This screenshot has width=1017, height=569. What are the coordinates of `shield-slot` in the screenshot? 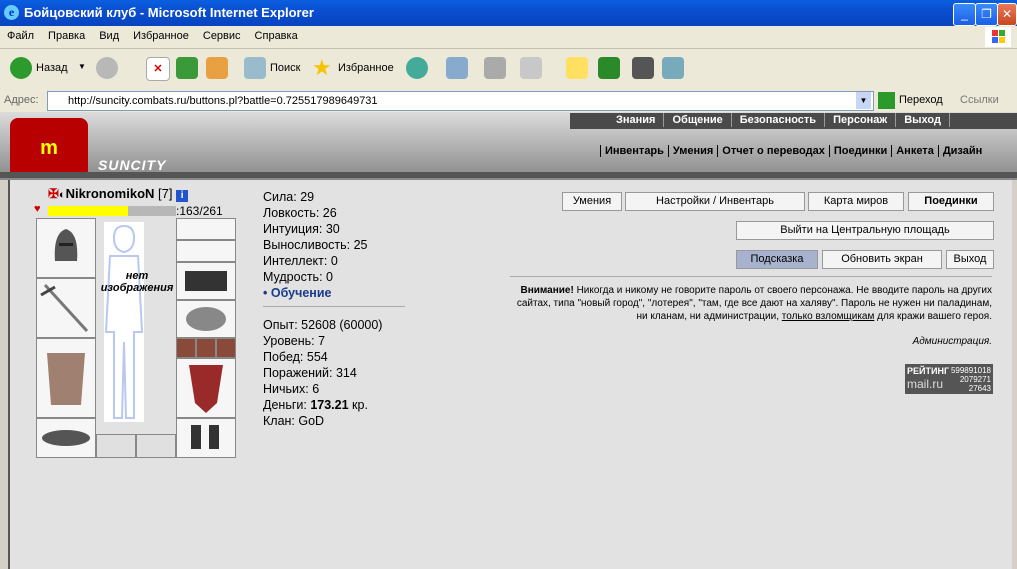 It's located at (206, 388).